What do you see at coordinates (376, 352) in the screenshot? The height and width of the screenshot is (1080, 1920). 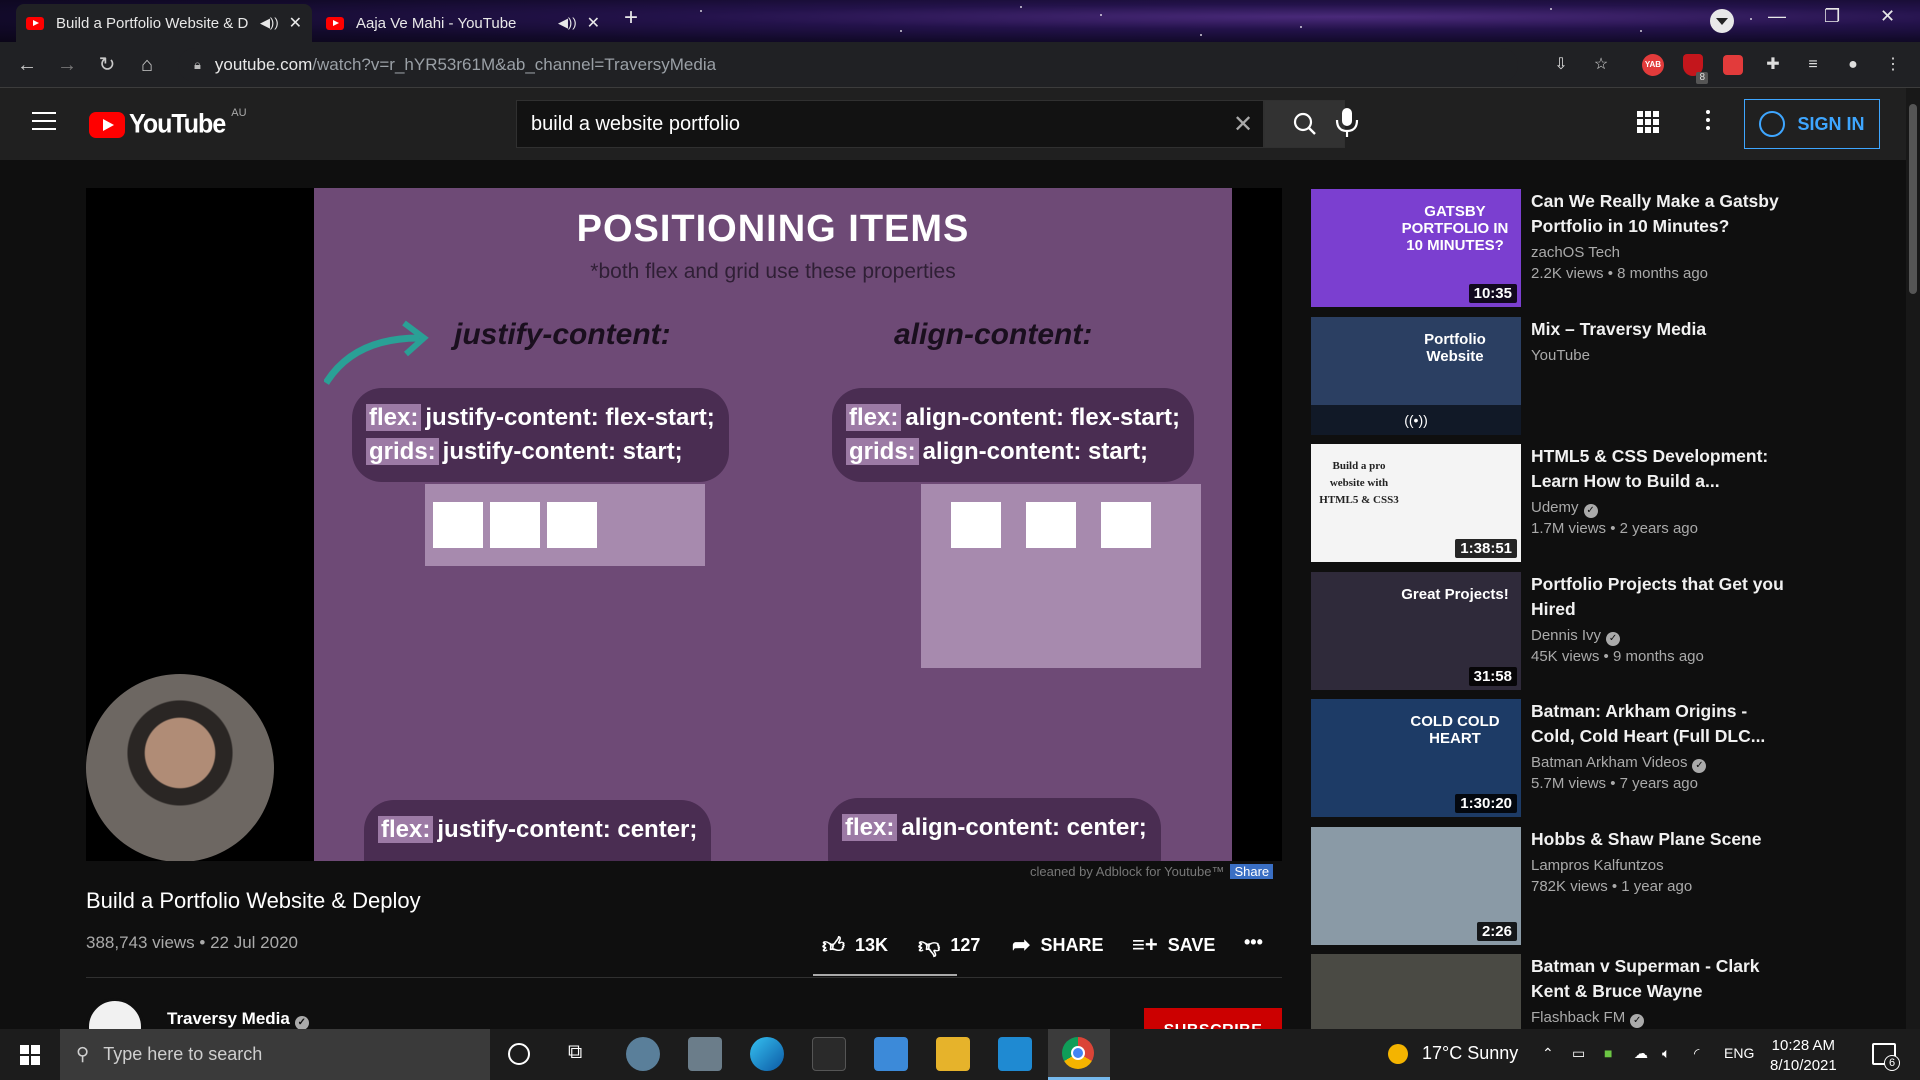 I see `curved-arrow-icon` at bounding box center [376, 352].